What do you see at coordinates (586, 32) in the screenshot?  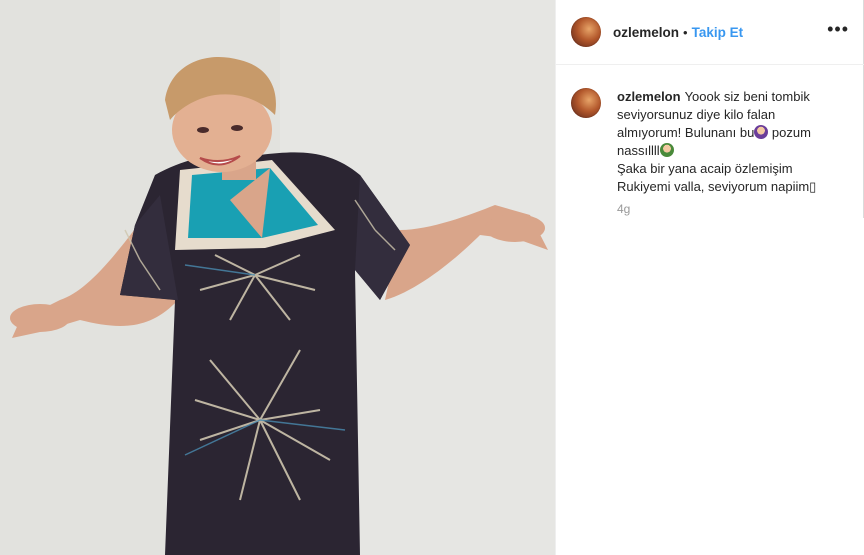 I see `profile-avatar` at bounding box center [586, 32].